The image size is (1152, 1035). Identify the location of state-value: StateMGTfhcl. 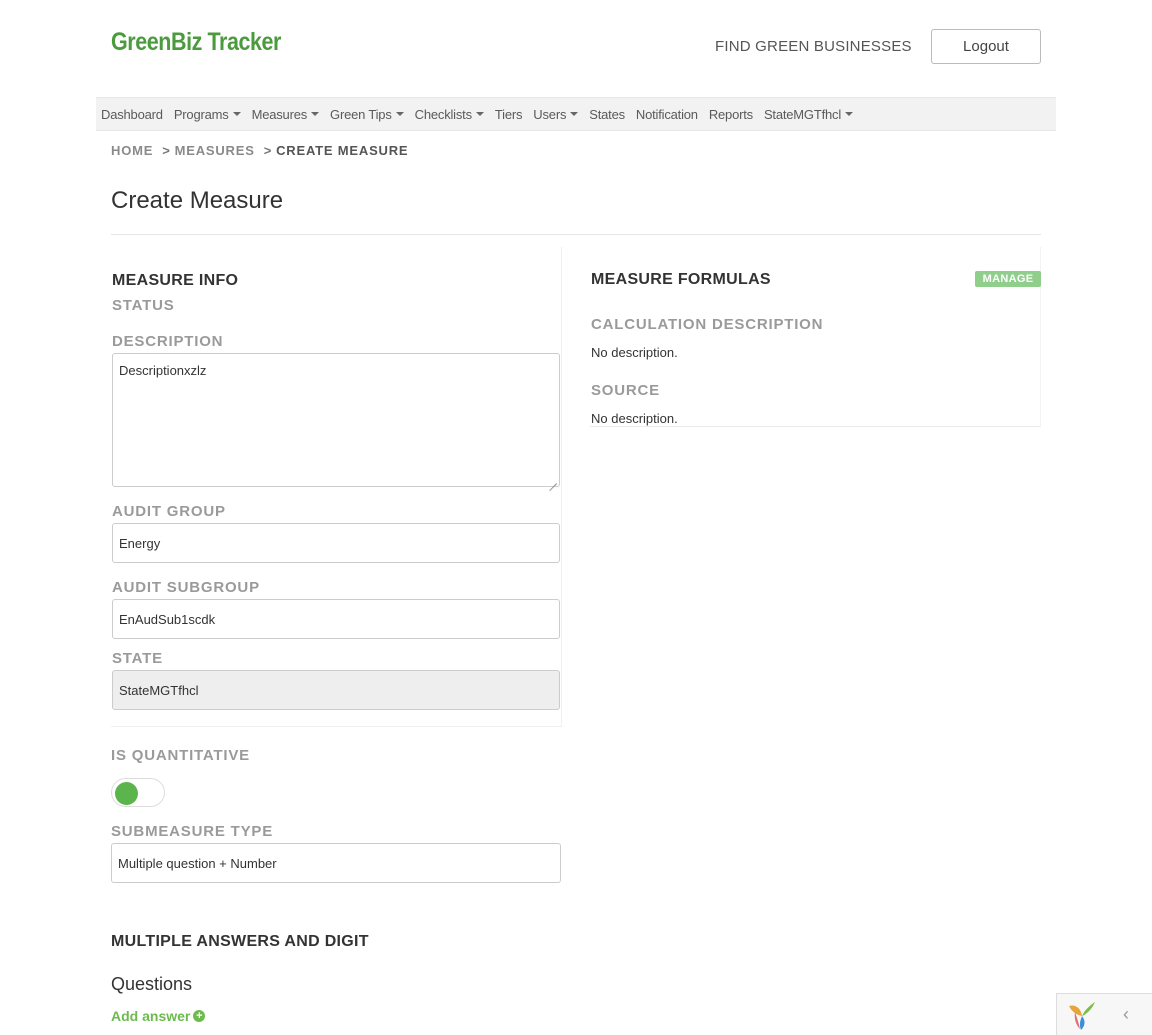
(159, 690).